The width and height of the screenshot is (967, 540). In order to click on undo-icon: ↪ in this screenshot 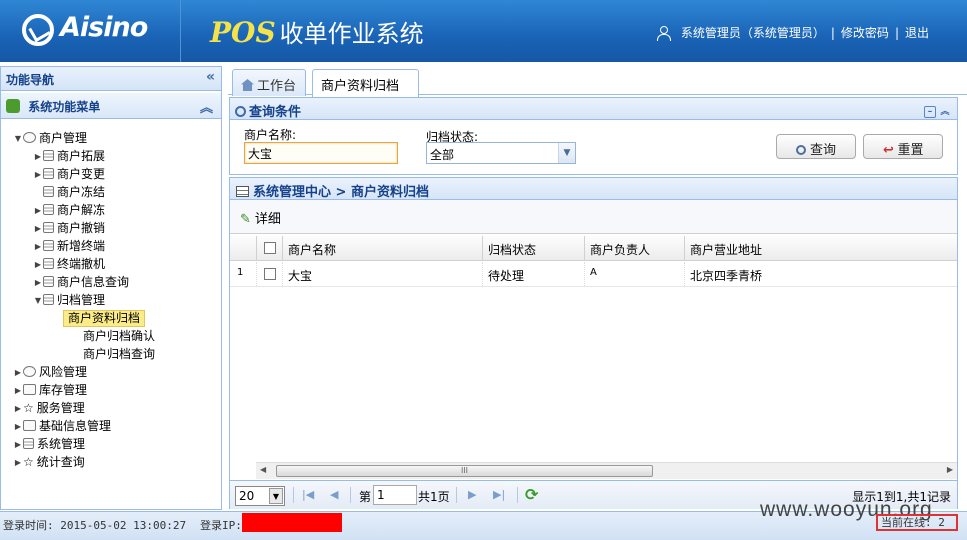, I will do `click(888, 150)`.